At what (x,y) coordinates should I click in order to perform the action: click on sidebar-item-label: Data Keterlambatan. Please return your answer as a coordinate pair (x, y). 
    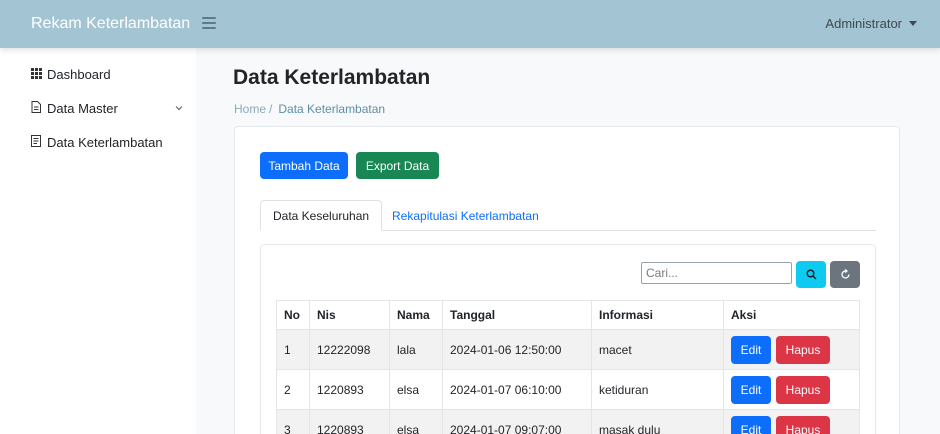
    Looking at the image, I should click on (105, 142).